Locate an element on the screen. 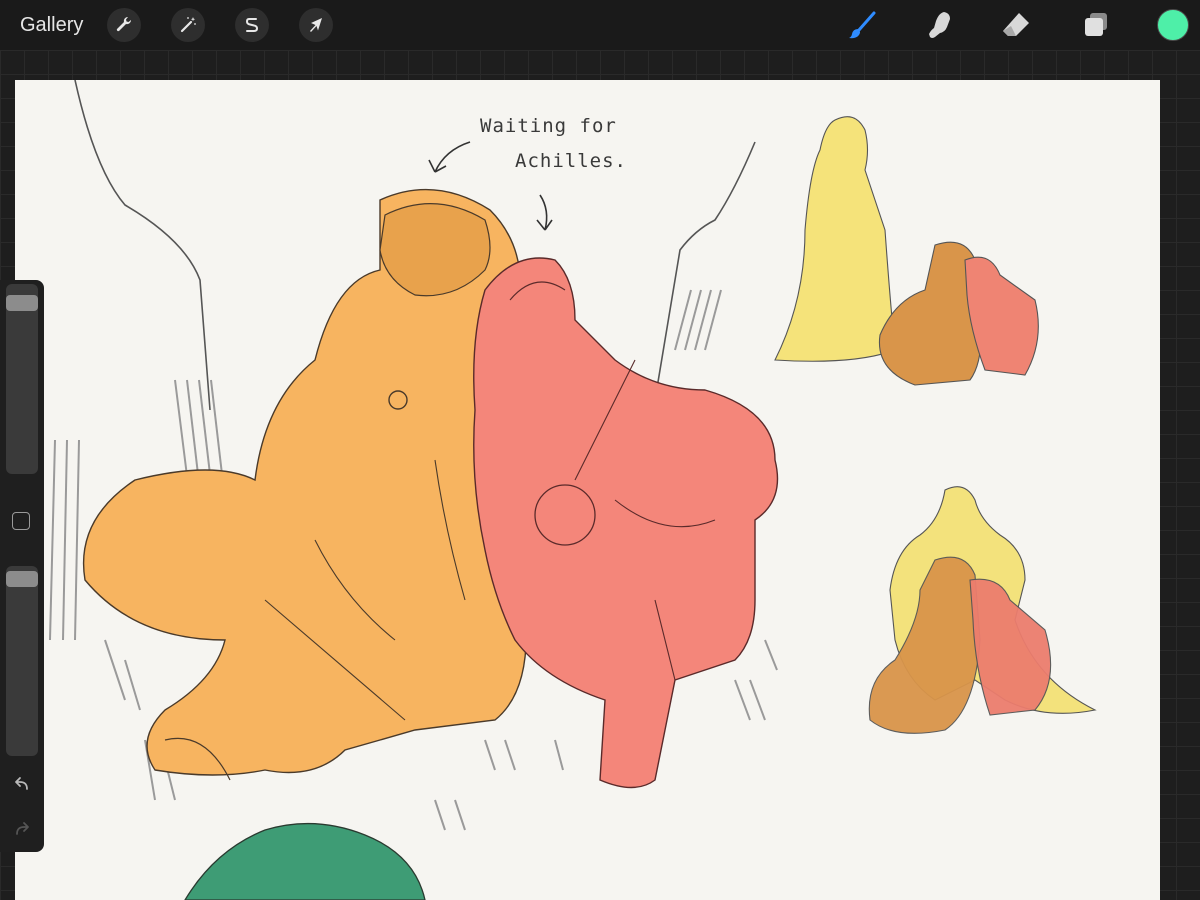  layers-button is located at coordinates (1096, 25).